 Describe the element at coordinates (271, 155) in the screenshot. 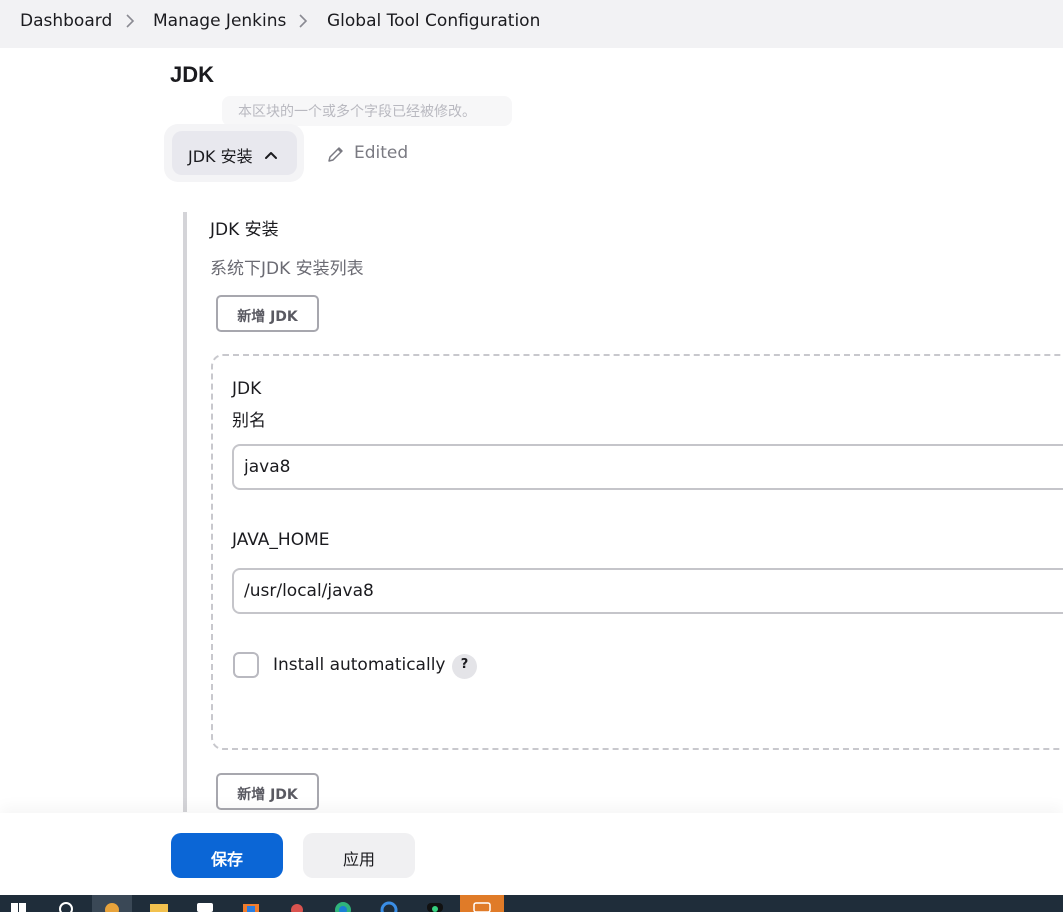

I see `chevron-up-icon` at that location.